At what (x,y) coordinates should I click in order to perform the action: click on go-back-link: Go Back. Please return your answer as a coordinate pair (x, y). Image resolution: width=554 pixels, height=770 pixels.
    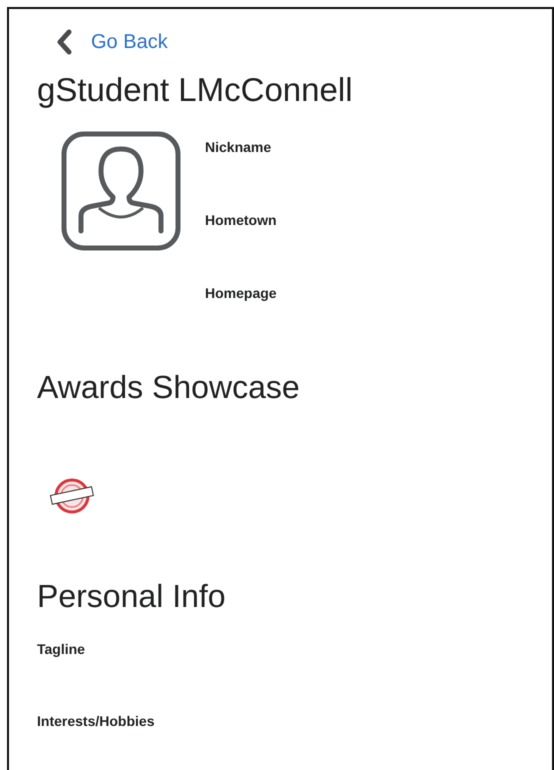
    Looking at the image, I should click on (111, 42).